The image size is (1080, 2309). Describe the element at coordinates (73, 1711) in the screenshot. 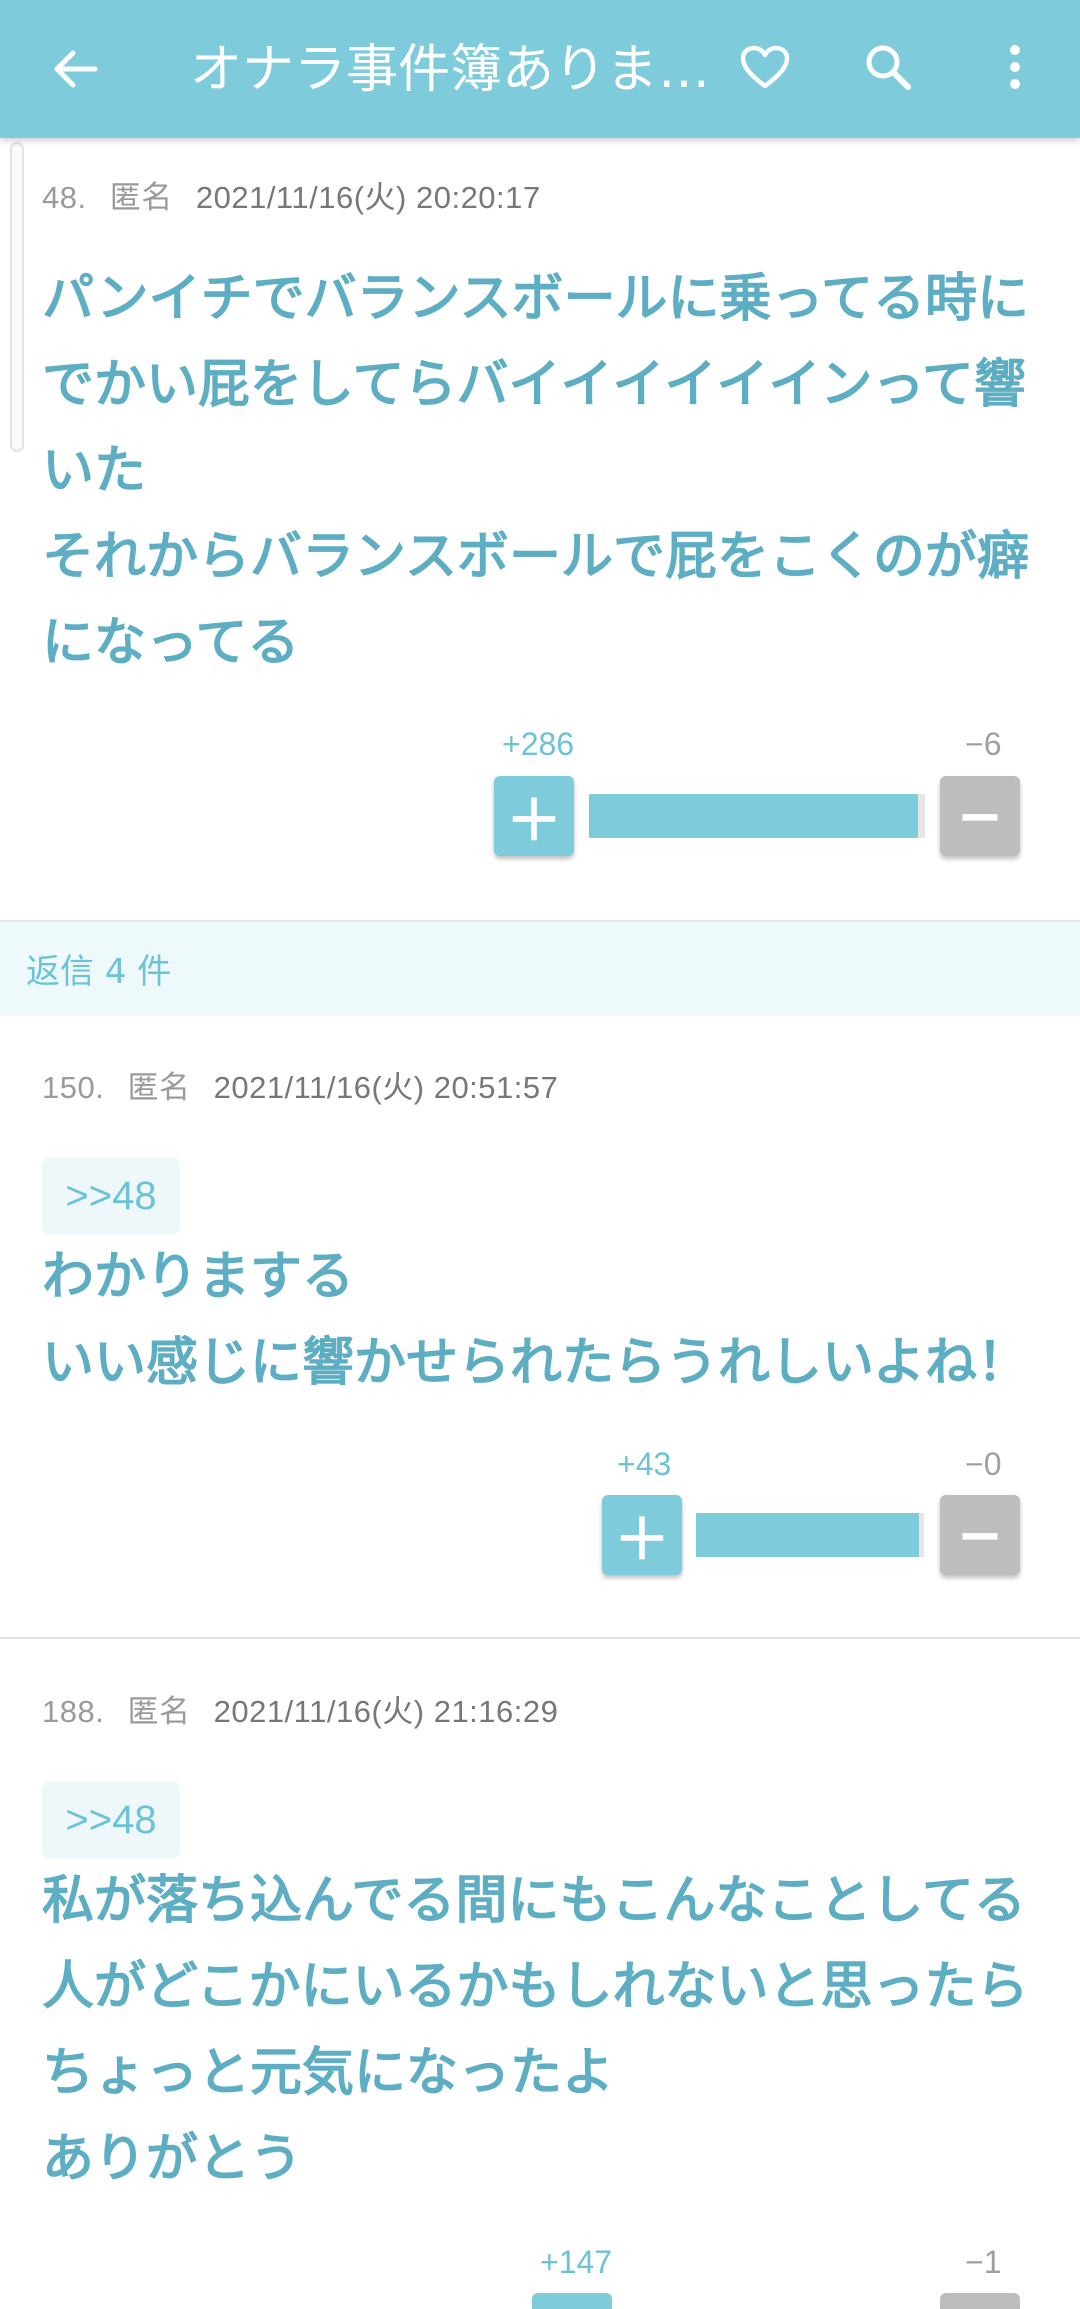

I see `post-number: 188.` at that location.